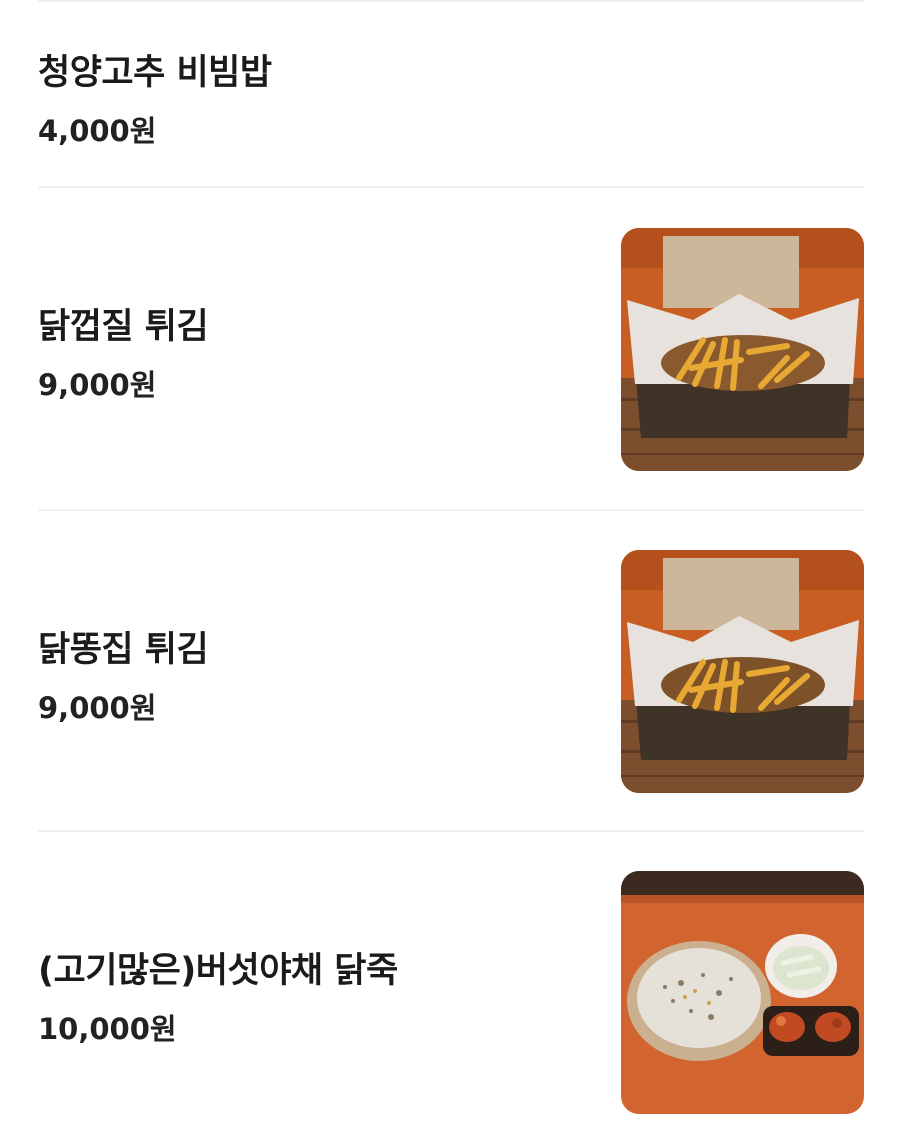 This screenshot has width=900, height=1126. I want to click on menu-item-price: 10,000원, so click(107, 1029).